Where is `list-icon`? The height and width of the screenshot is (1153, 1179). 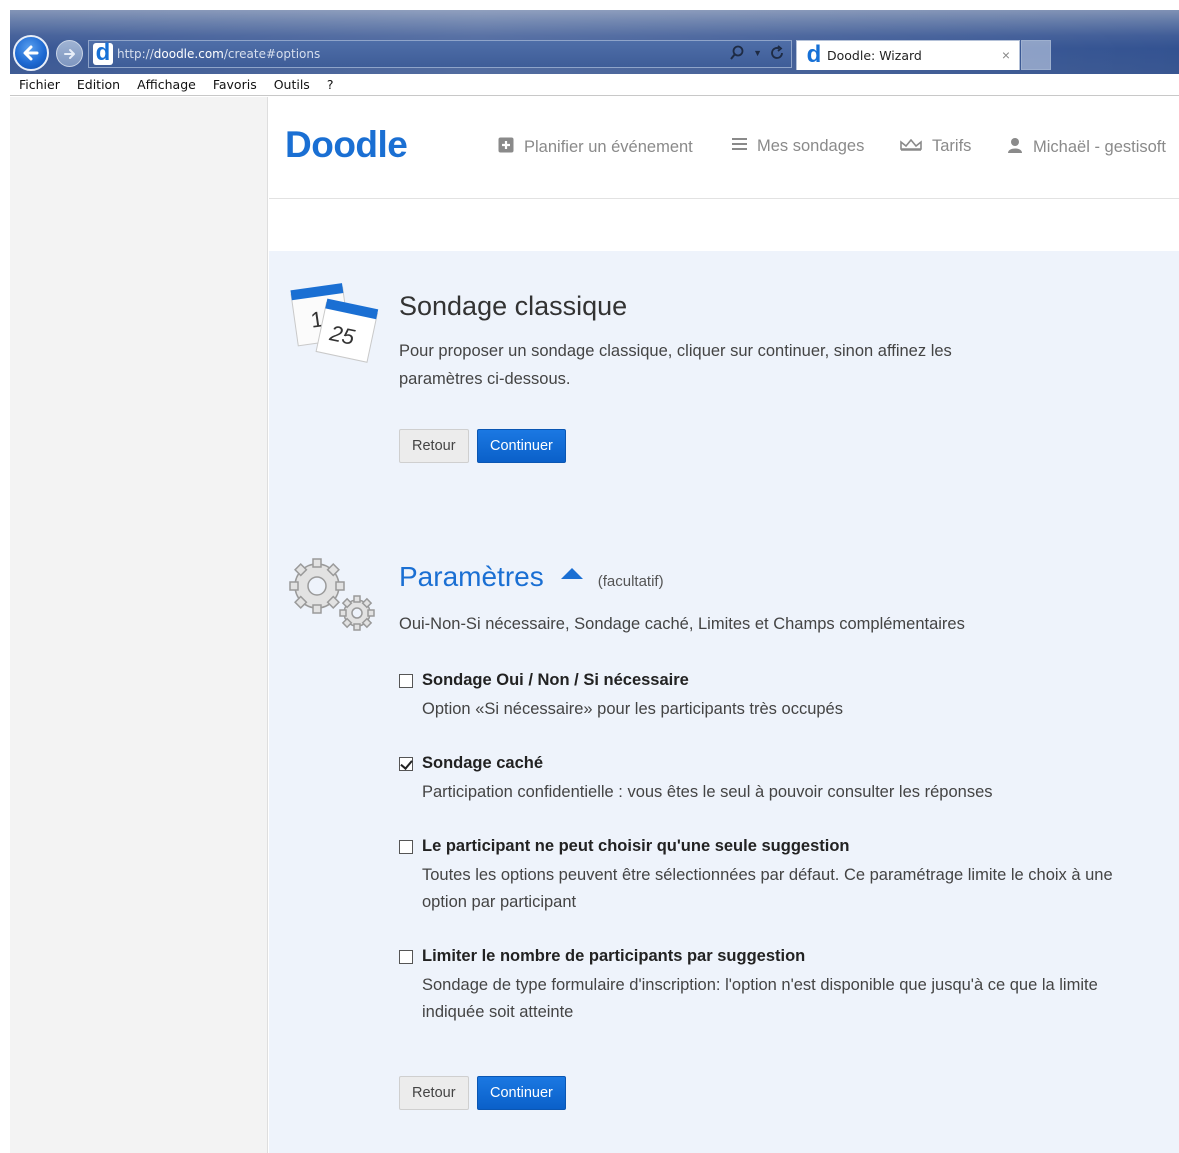 list-icon is located at coordinates (739, 146).